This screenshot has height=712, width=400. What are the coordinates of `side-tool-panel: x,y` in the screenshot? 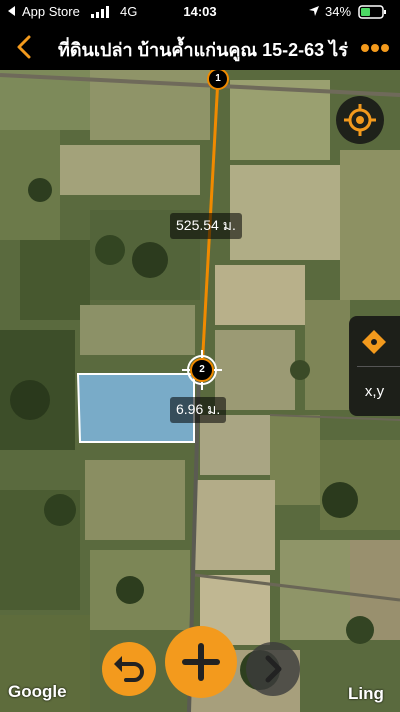 It's located at (374, 366).